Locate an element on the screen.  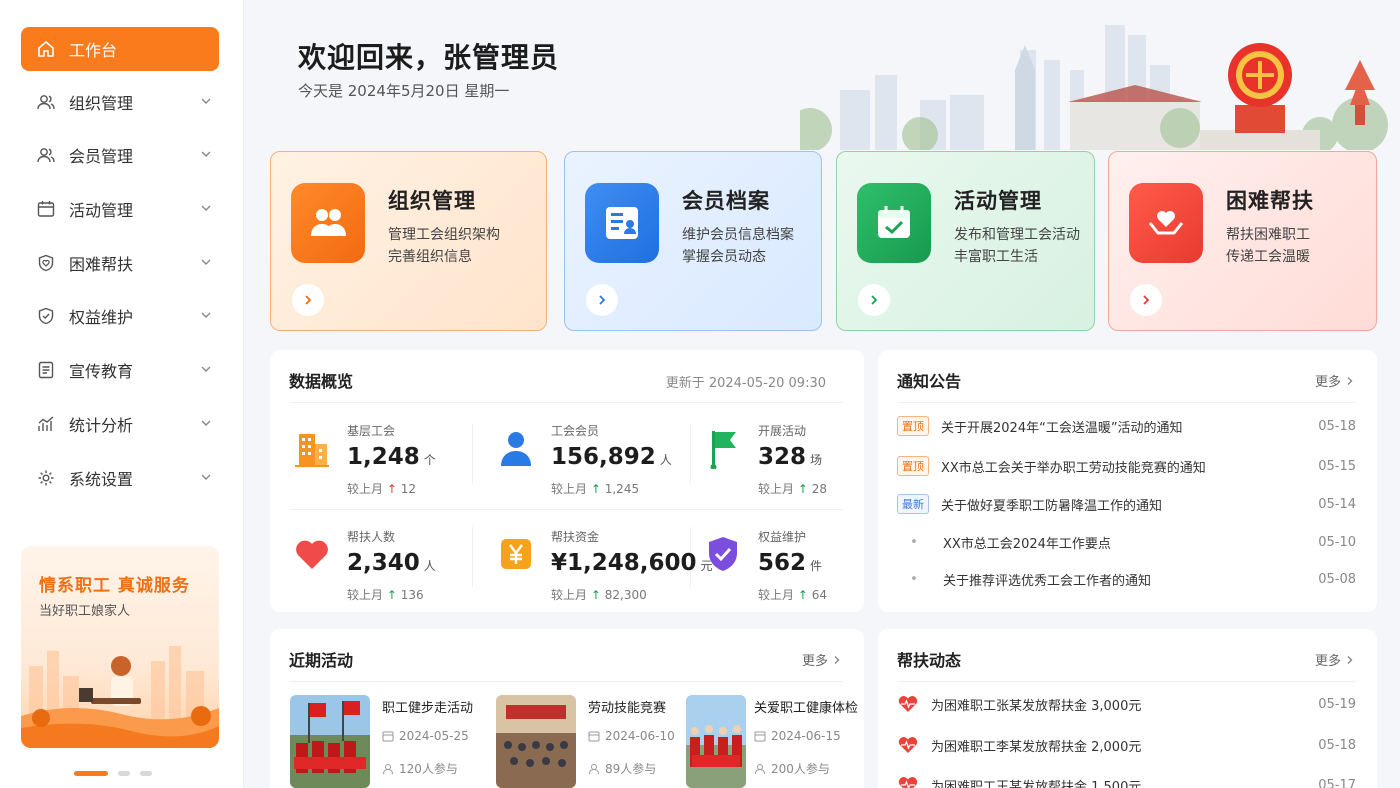
stat-label: 帮扶资金 is located at coordinates (575, 537).